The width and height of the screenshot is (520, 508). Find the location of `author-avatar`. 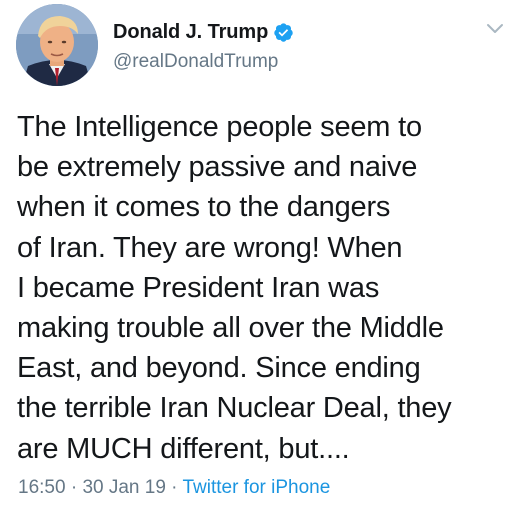

author-avatar is located at coordinates (57, 45).